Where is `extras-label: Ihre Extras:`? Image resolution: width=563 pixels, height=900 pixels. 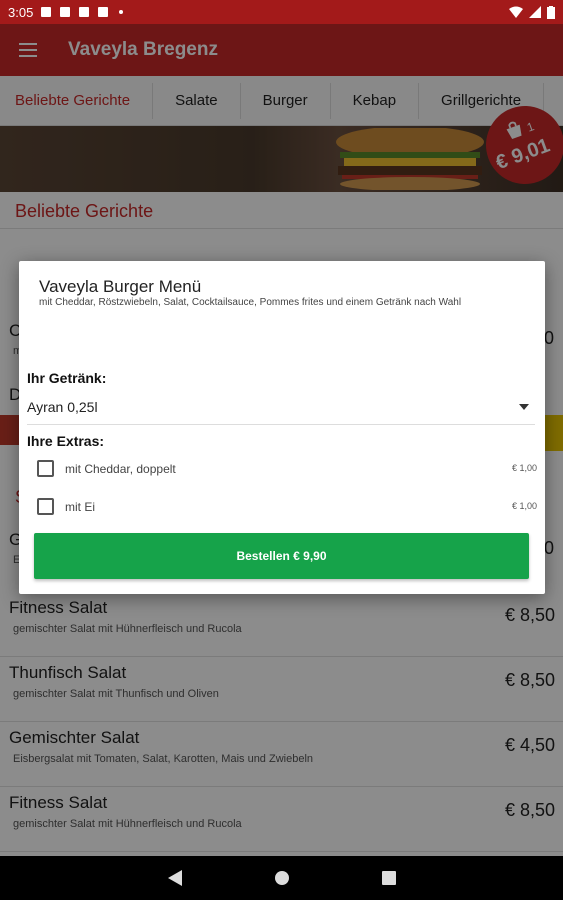
extras-label: Ihre Extras: is located at coordinates (66, 441).